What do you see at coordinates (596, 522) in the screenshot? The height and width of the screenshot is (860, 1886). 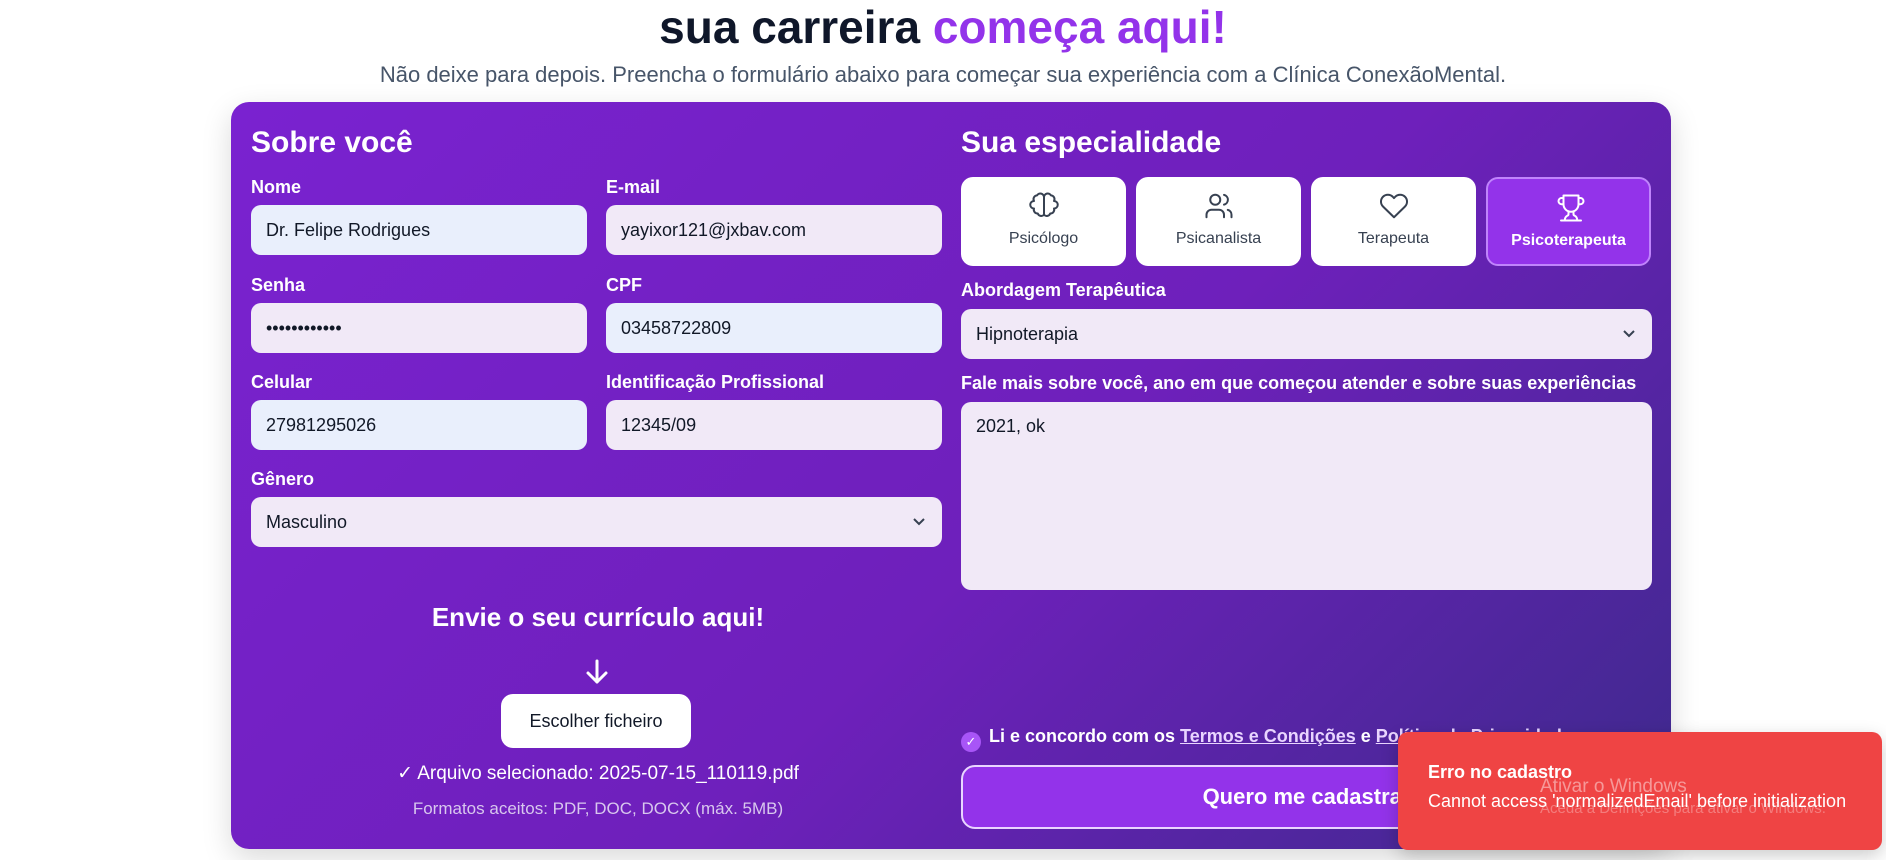 I see `gender-select: Masculino` at bounding box center [596, 522].